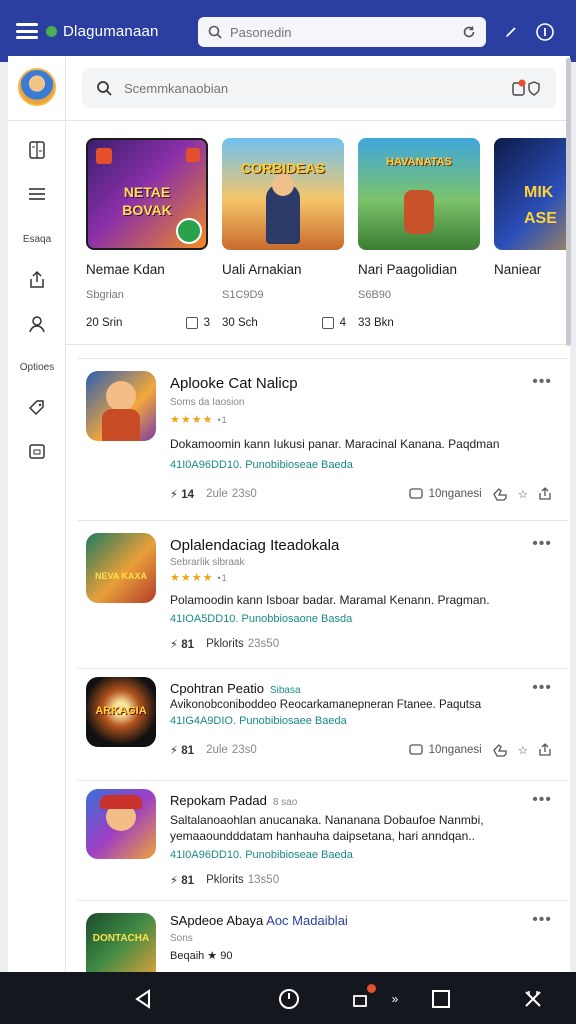 The image size is (576, 1024). I want to click on featured-item: NETAE BOVAK Nemae Kdan Sbgrian 20 Srin 3, so click(148, 233).